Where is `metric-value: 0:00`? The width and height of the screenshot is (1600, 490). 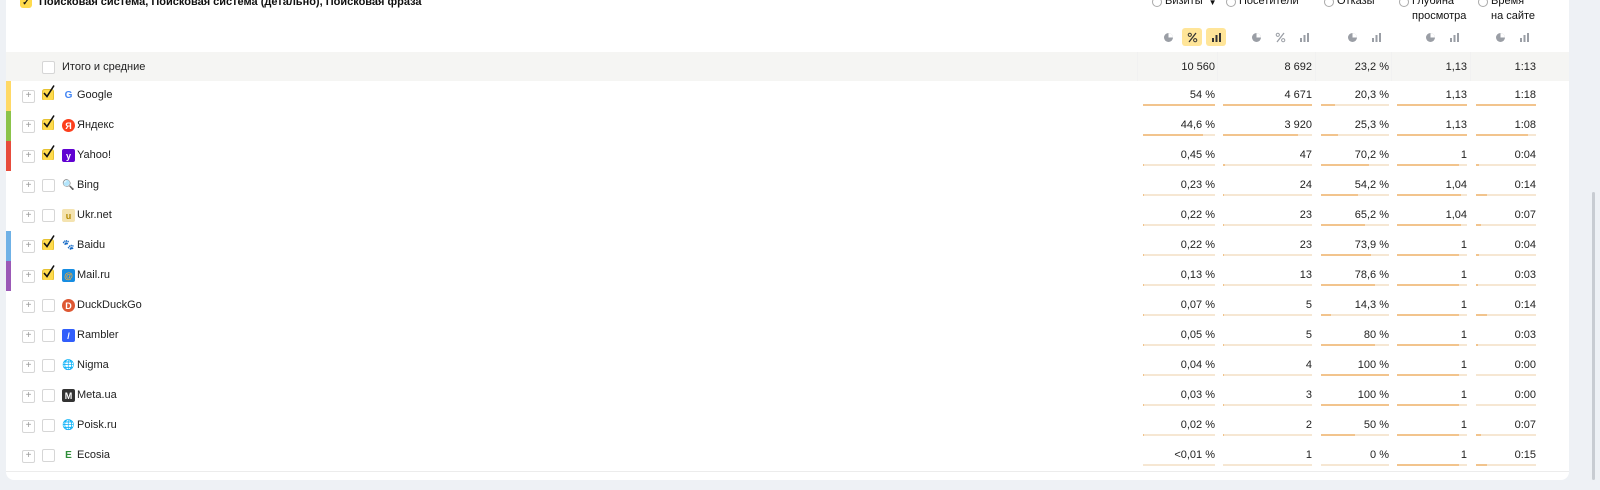
metric-value: 0:00 is located at coordinates (1525, 395).